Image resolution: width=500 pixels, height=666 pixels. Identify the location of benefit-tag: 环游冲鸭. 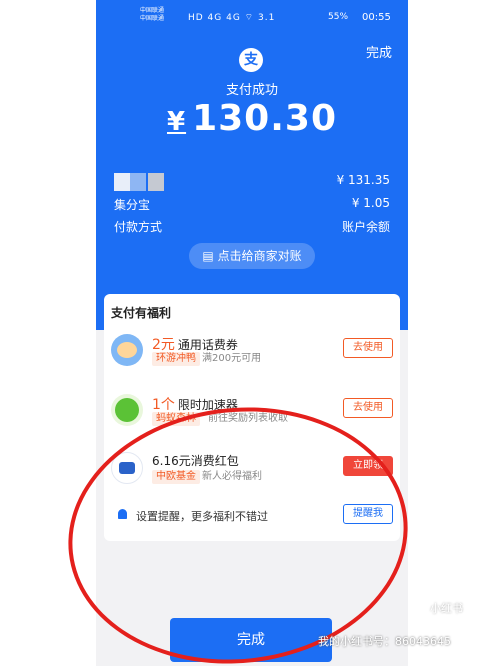
(176, 359).